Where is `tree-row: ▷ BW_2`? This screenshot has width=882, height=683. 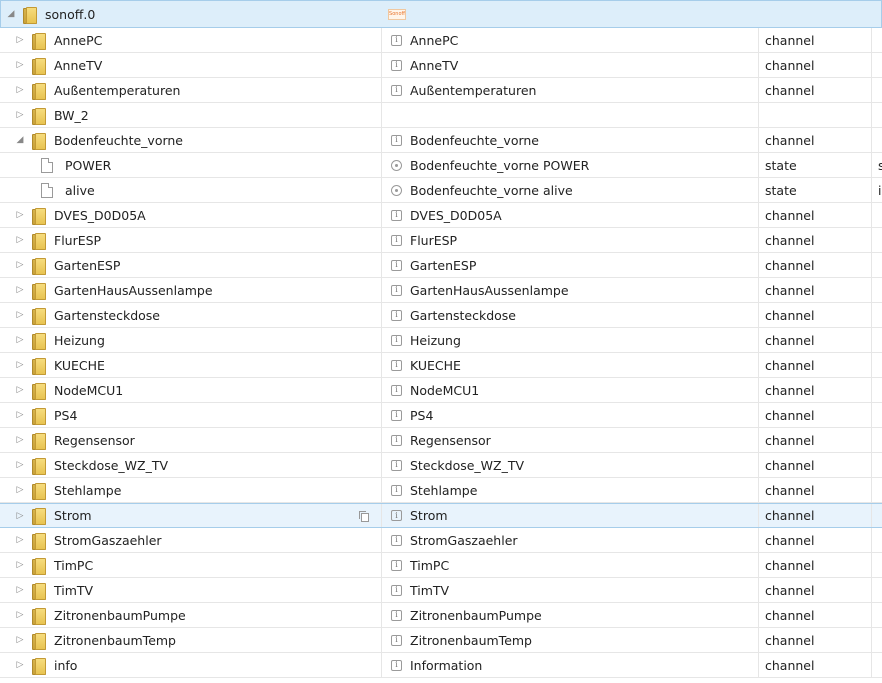
tree-row: ▷ BW_2 is located at coordinates (441, 115).